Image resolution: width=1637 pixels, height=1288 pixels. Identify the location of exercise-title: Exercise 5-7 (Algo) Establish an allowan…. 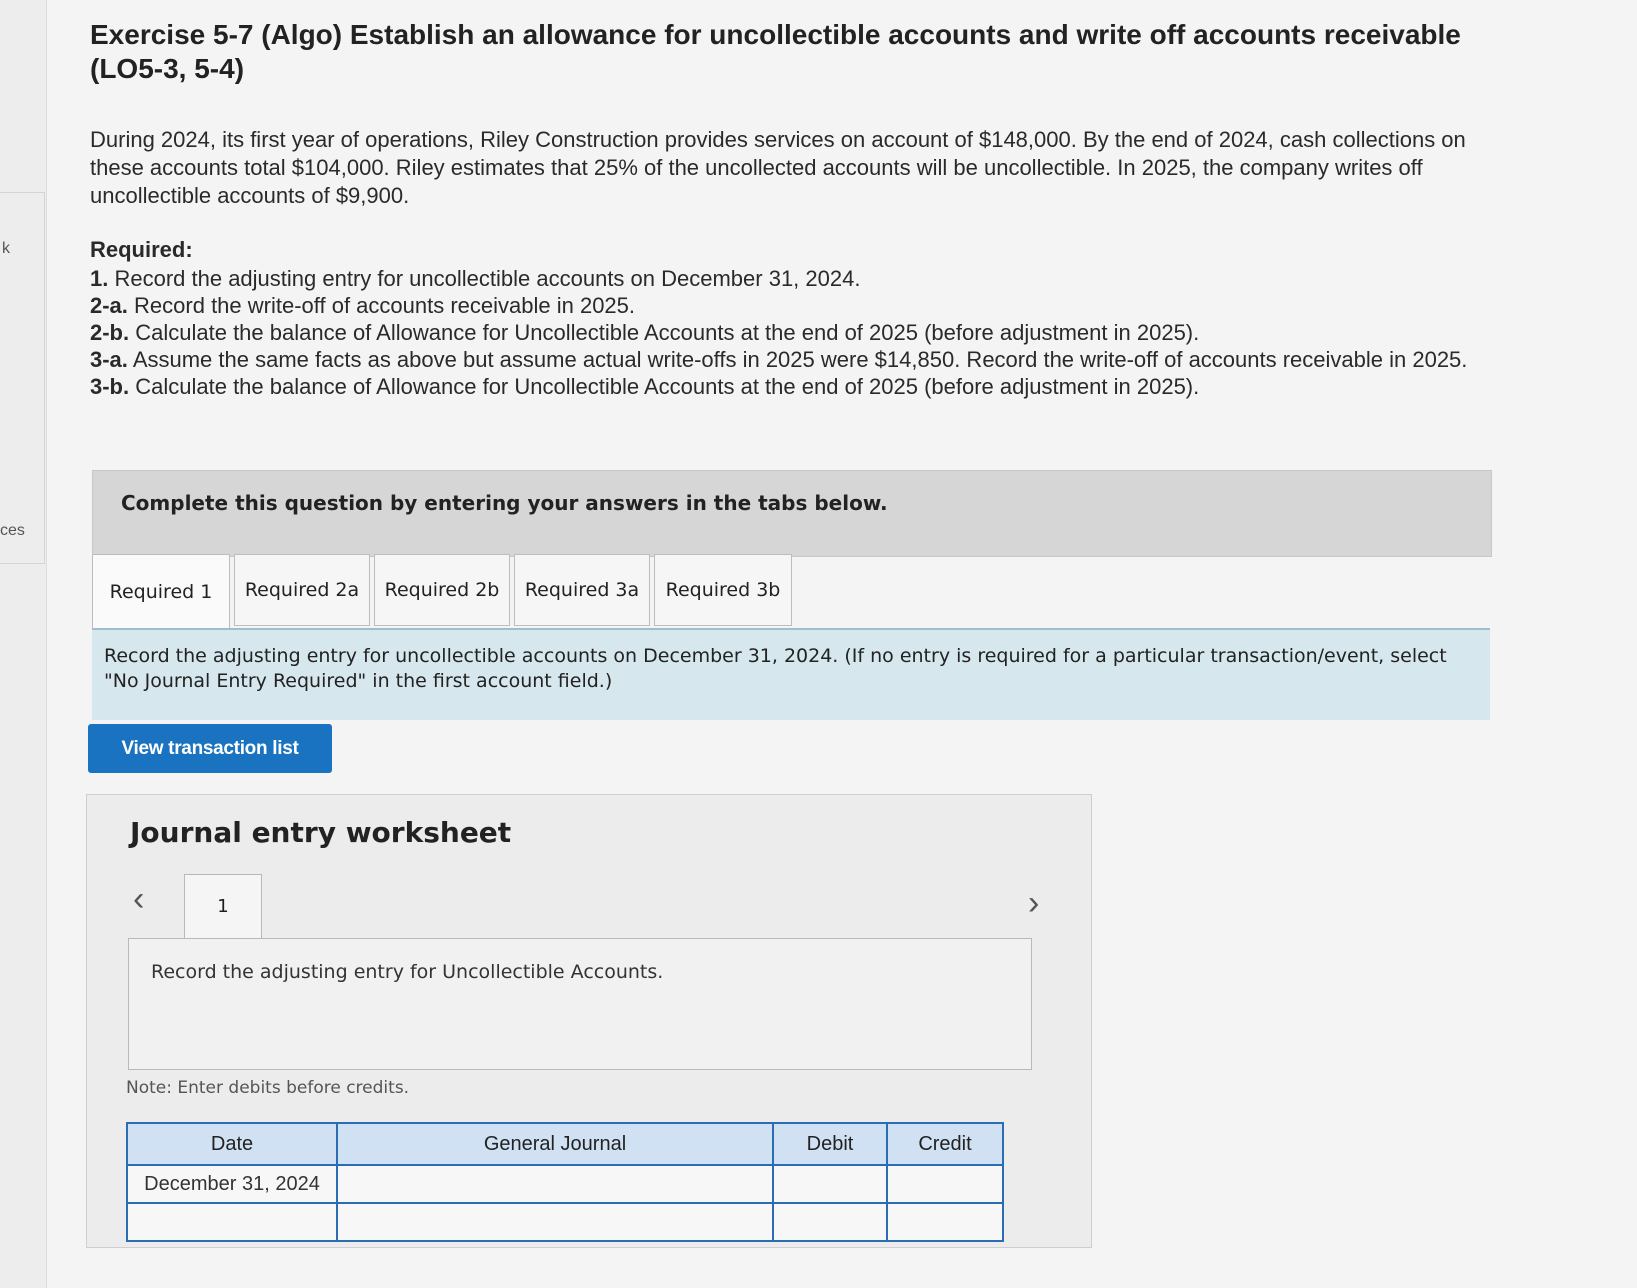
(775, 51).